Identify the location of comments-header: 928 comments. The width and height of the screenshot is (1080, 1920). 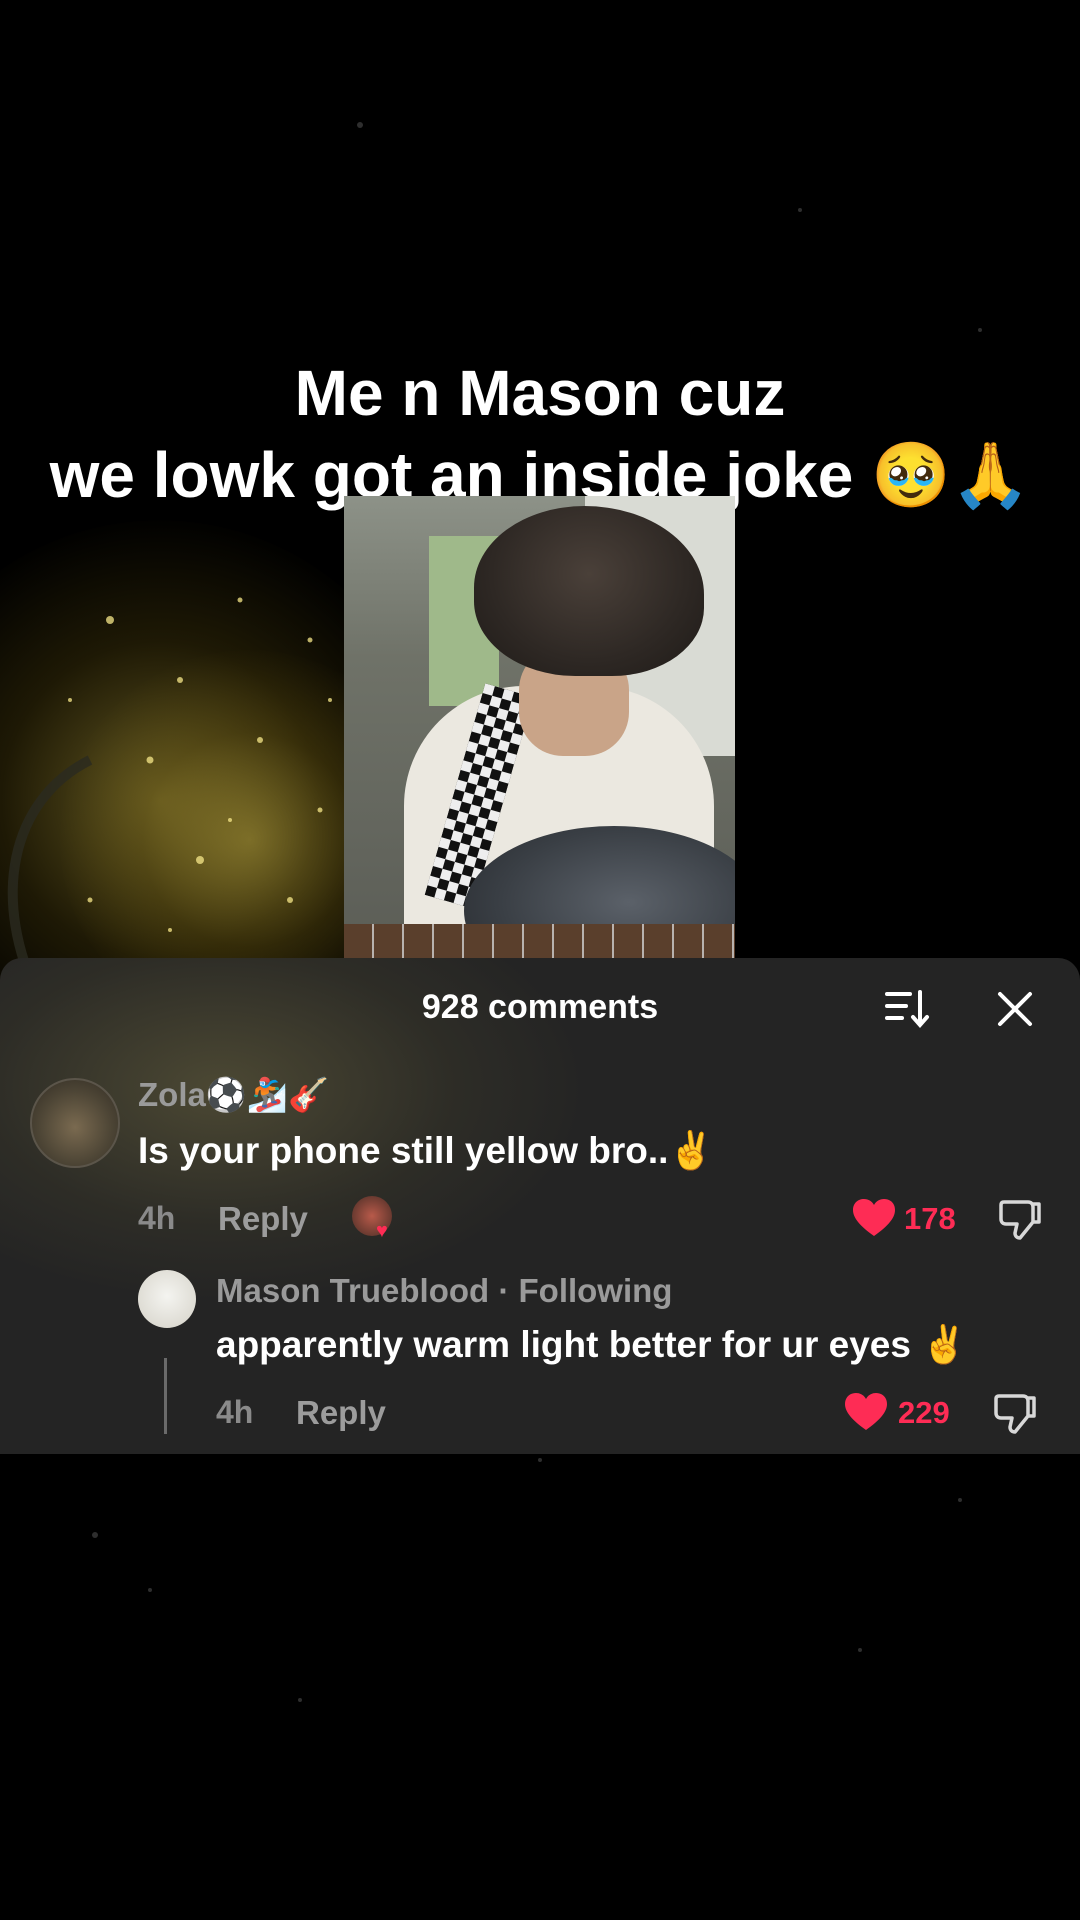
(540, 1004).